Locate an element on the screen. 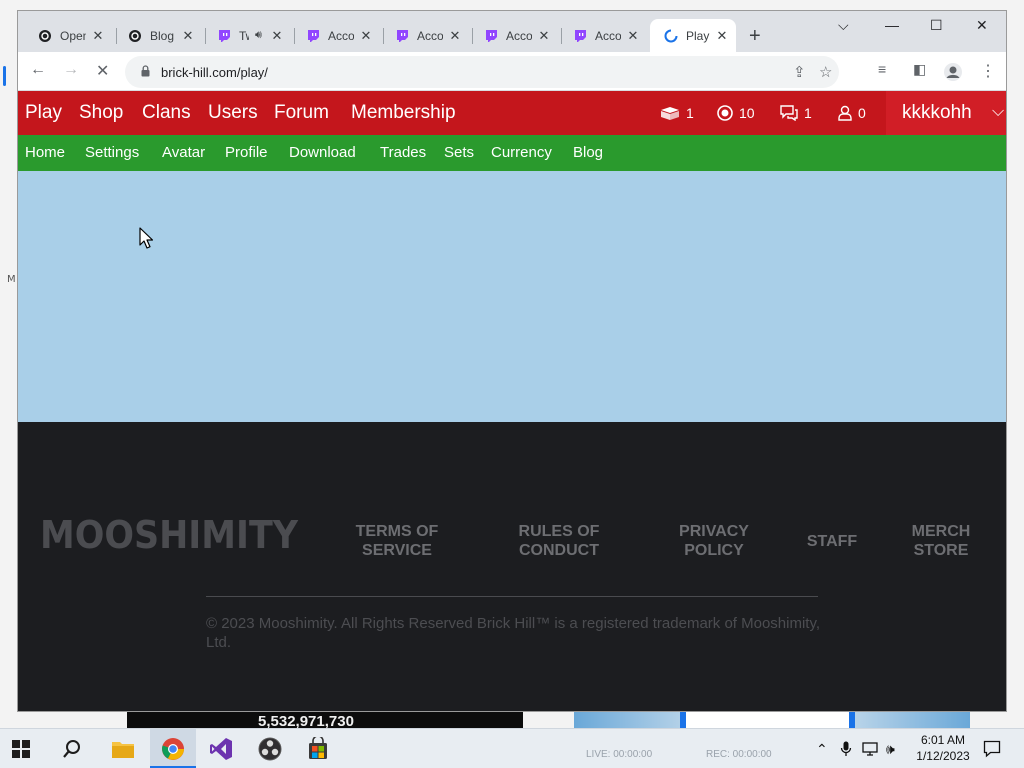 The image size is (1024, 768). friend-requests-counter: 0 is located at coordinates (852, 113).